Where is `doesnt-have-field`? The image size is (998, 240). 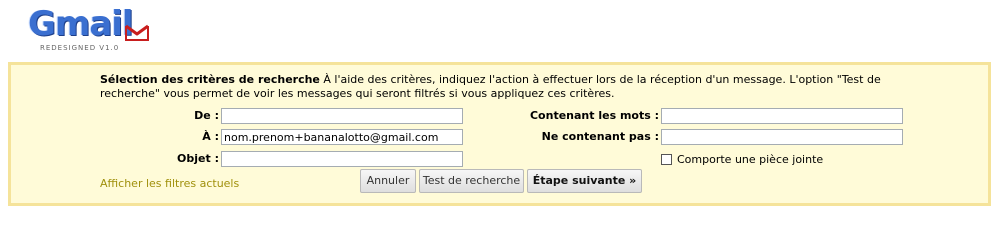
doesnt-have-field is located at coordinates (782, 137).